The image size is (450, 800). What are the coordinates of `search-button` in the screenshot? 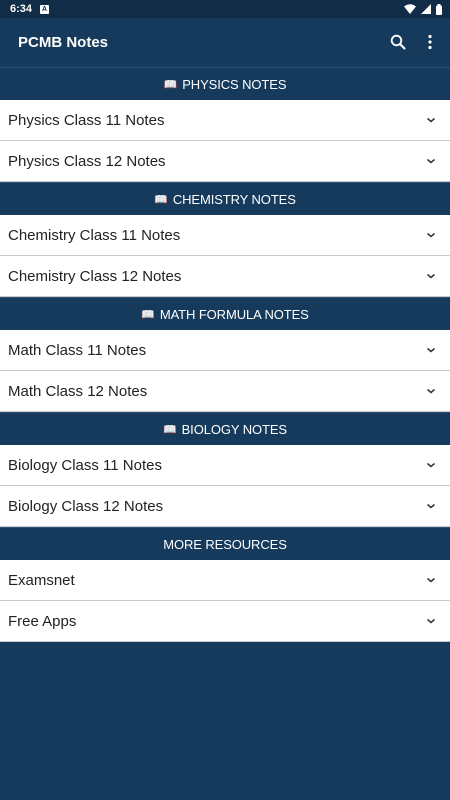 It's located at (398, 42).